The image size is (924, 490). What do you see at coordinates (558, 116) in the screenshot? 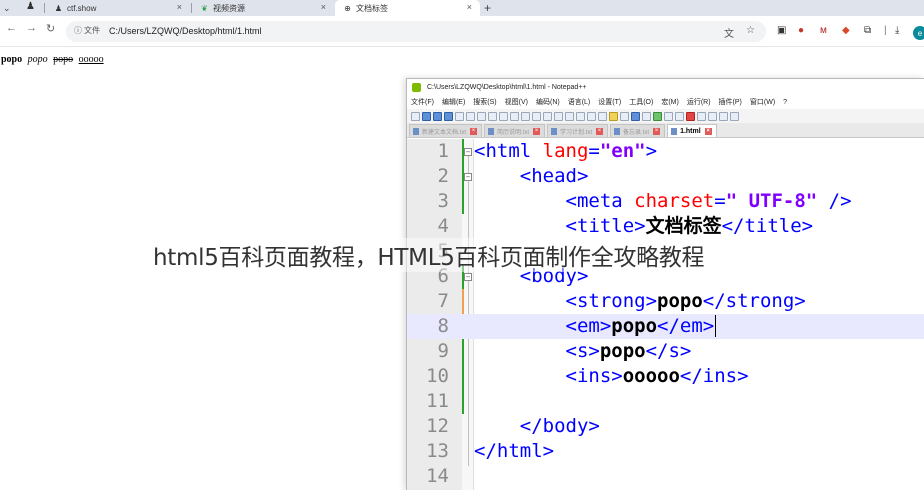
I see `replace-icon` at bounding box center [558, 116].